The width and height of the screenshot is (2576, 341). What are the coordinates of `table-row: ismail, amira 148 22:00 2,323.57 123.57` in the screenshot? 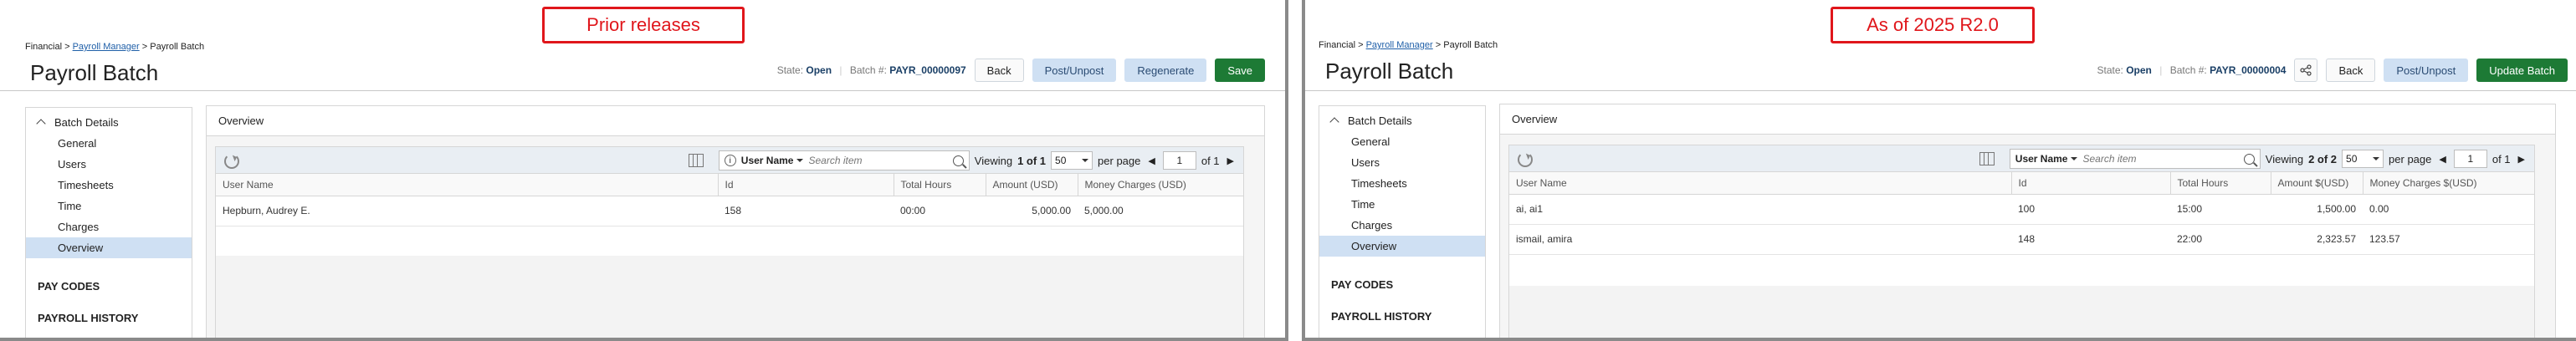 It's located at (2022, 239).